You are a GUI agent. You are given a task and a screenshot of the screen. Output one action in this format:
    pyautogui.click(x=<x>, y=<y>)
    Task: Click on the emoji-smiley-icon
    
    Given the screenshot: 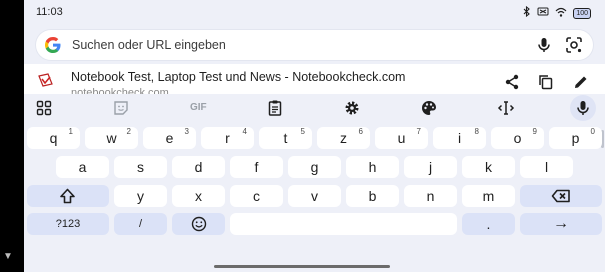 What is the action you would take?
    pyautogui.click(x=199, y=224)
    